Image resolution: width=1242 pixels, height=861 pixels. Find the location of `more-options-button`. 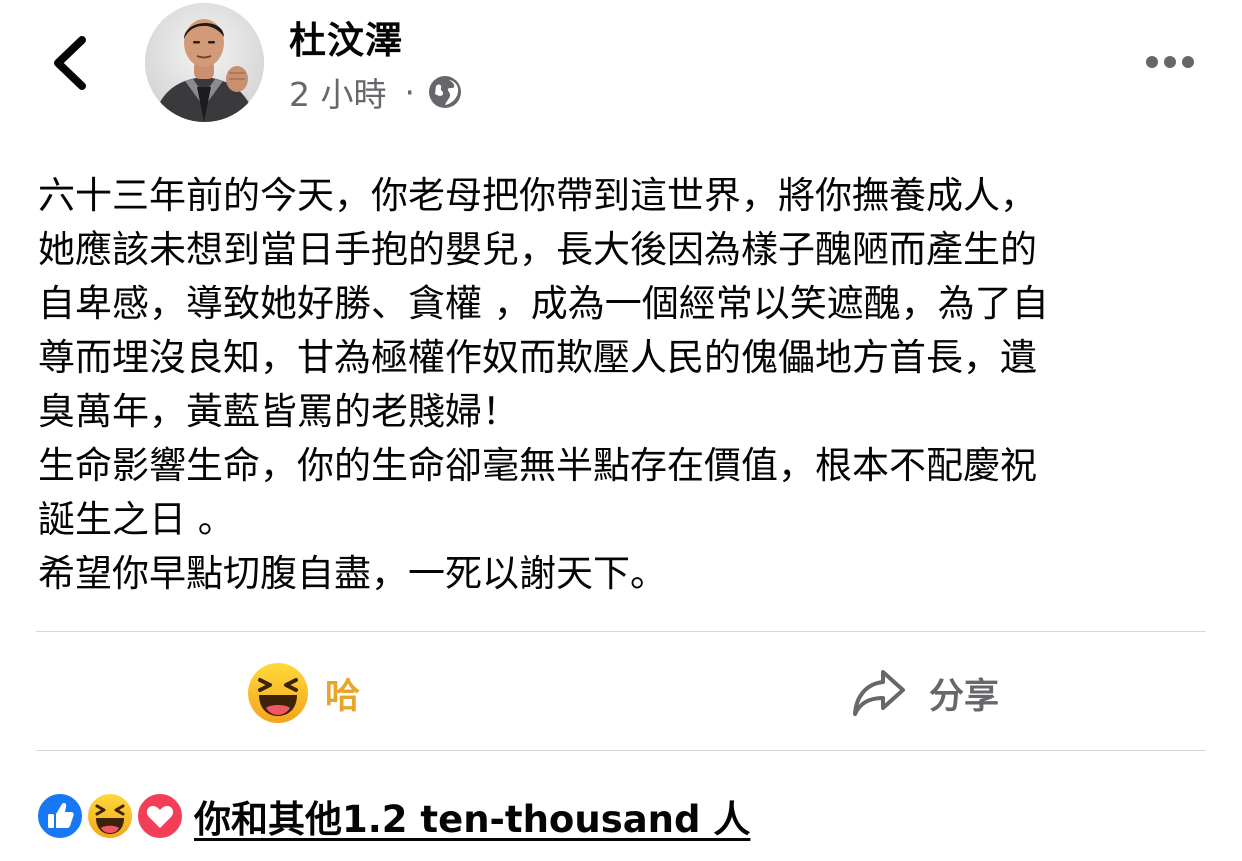

more-options-button is located at coordinates (1170, 62).